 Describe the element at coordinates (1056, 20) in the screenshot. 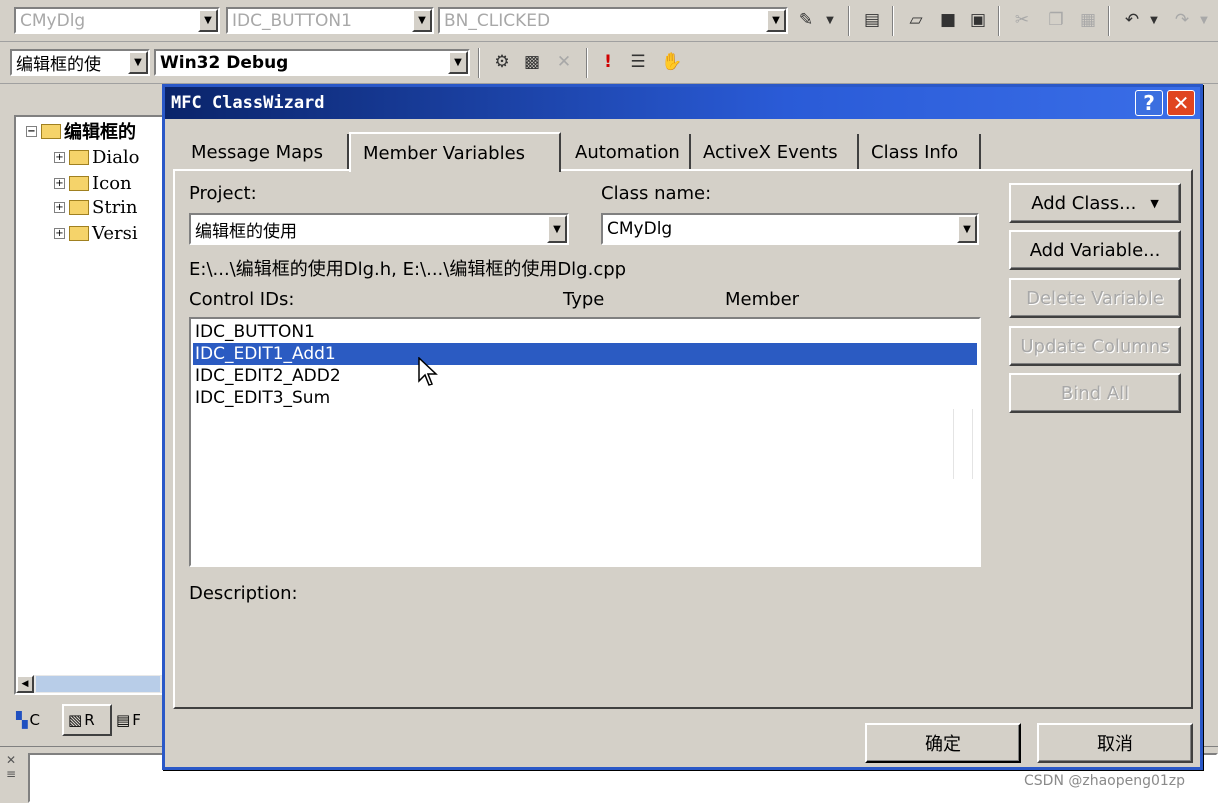

I see `copy-icon: ❐` at that location.